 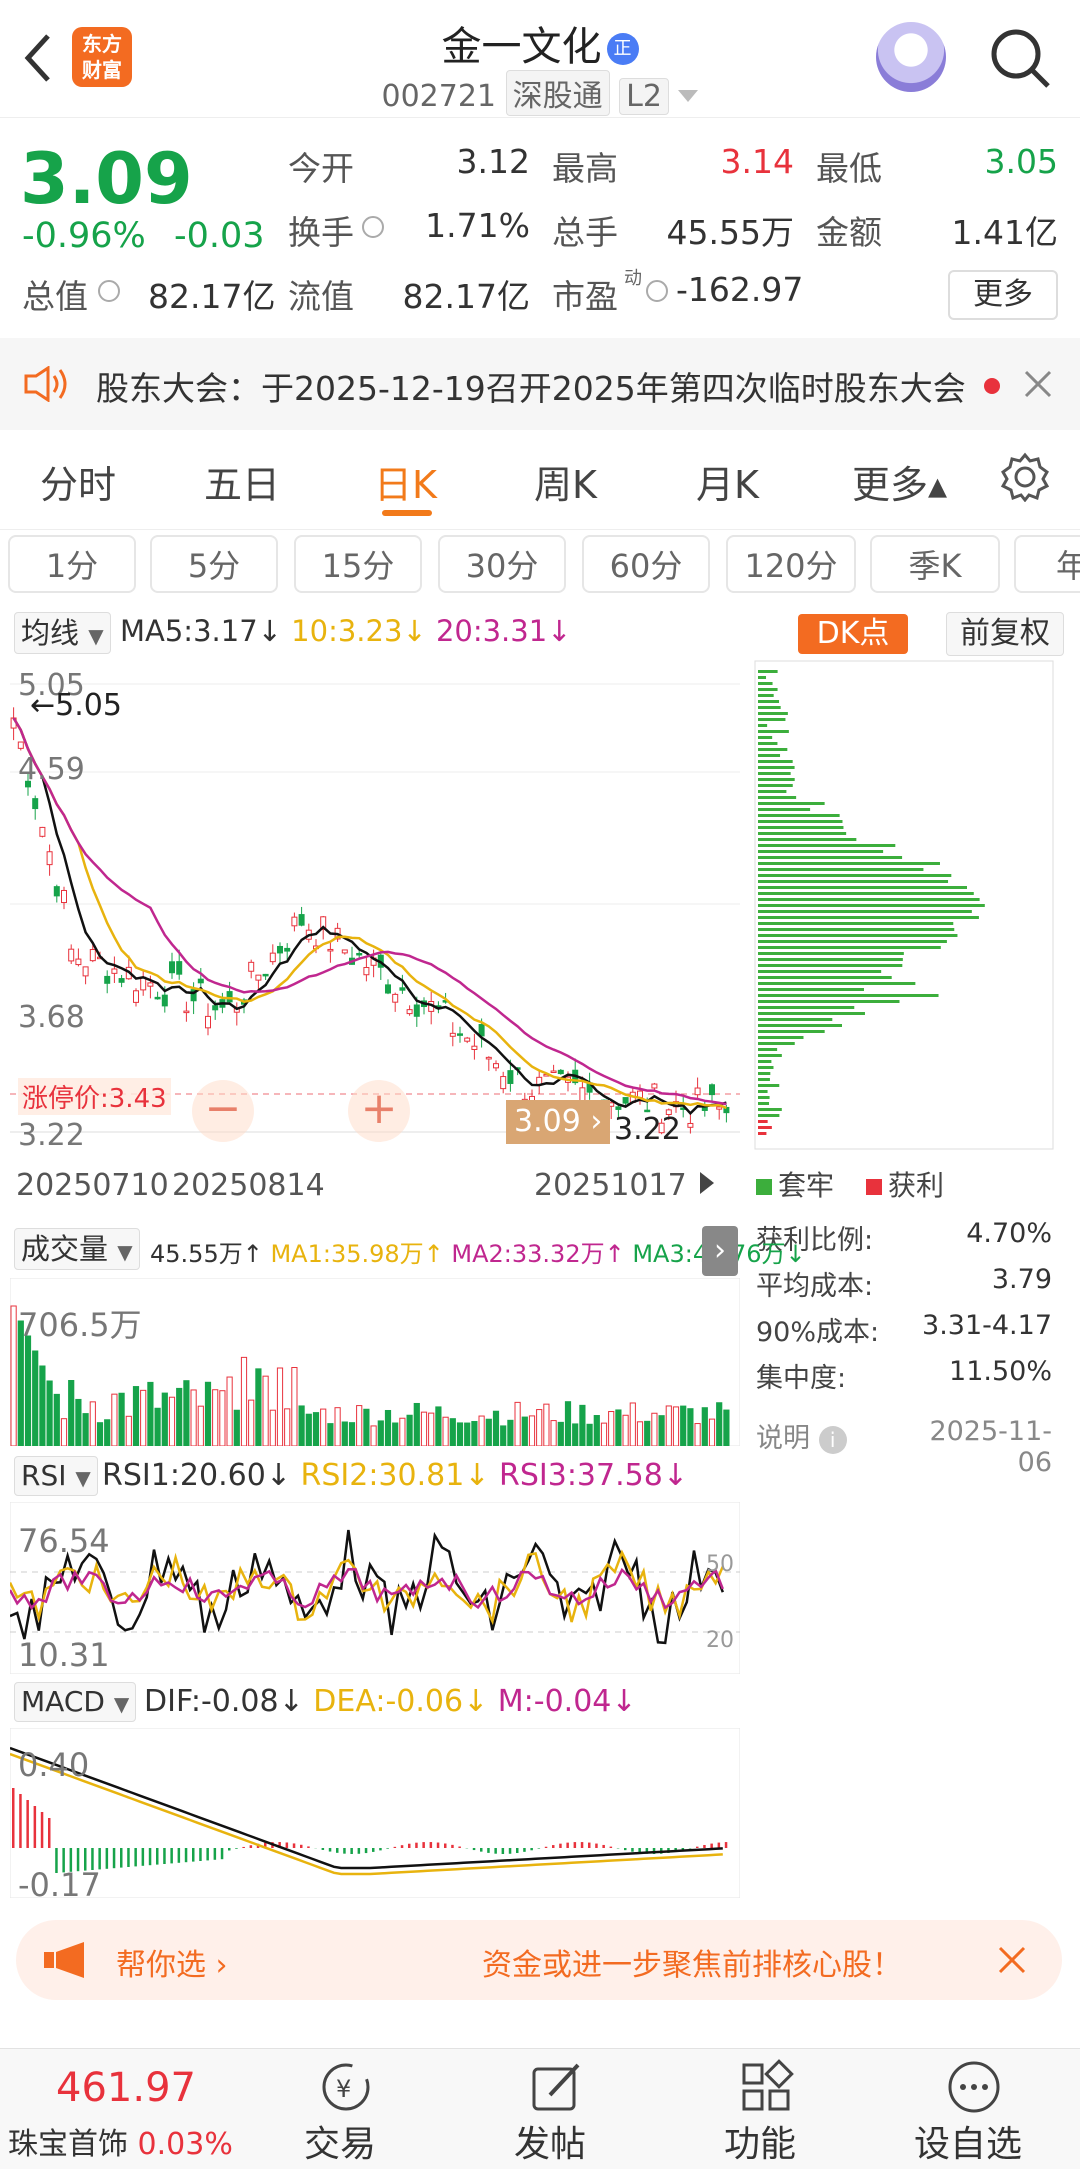 What do you see at coordinates (77, 1249) in the screenshot?
I see `volume-selector: 成交量 ▼` at bounding box center [77, 1249].